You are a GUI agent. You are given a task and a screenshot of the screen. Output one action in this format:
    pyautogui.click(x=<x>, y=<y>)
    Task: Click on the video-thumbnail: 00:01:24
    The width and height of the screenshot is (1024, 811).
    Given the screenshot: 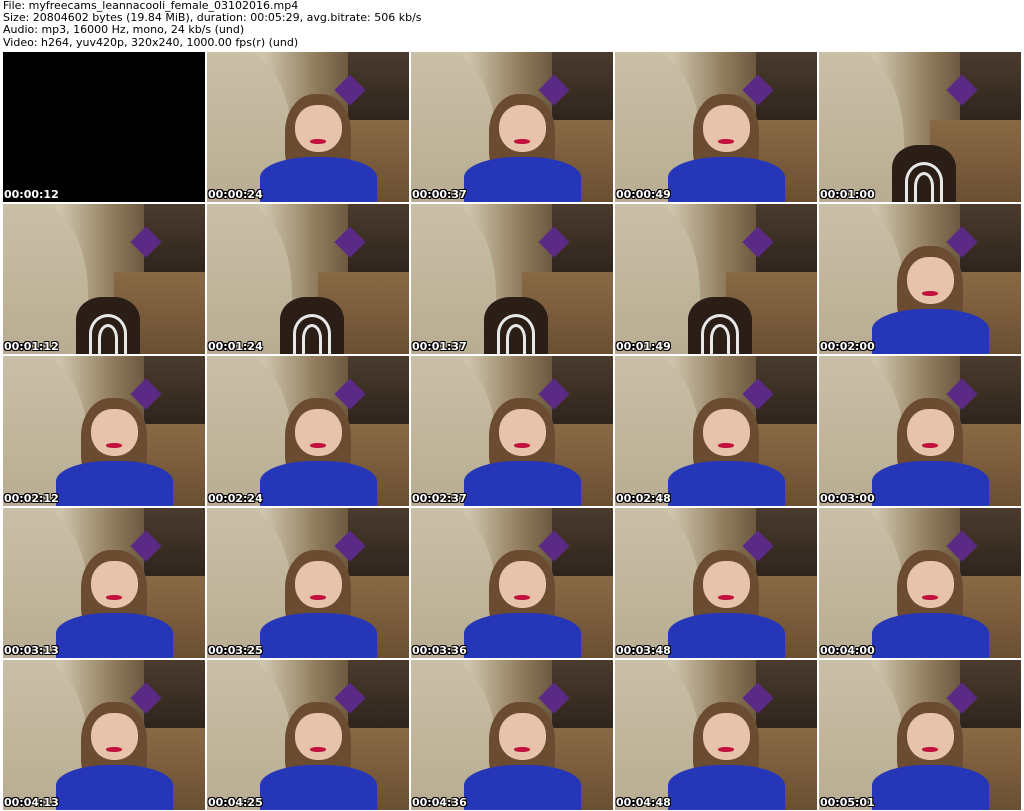 What is the action you would take?
    pyautogui.click(x=308, y=279)
    